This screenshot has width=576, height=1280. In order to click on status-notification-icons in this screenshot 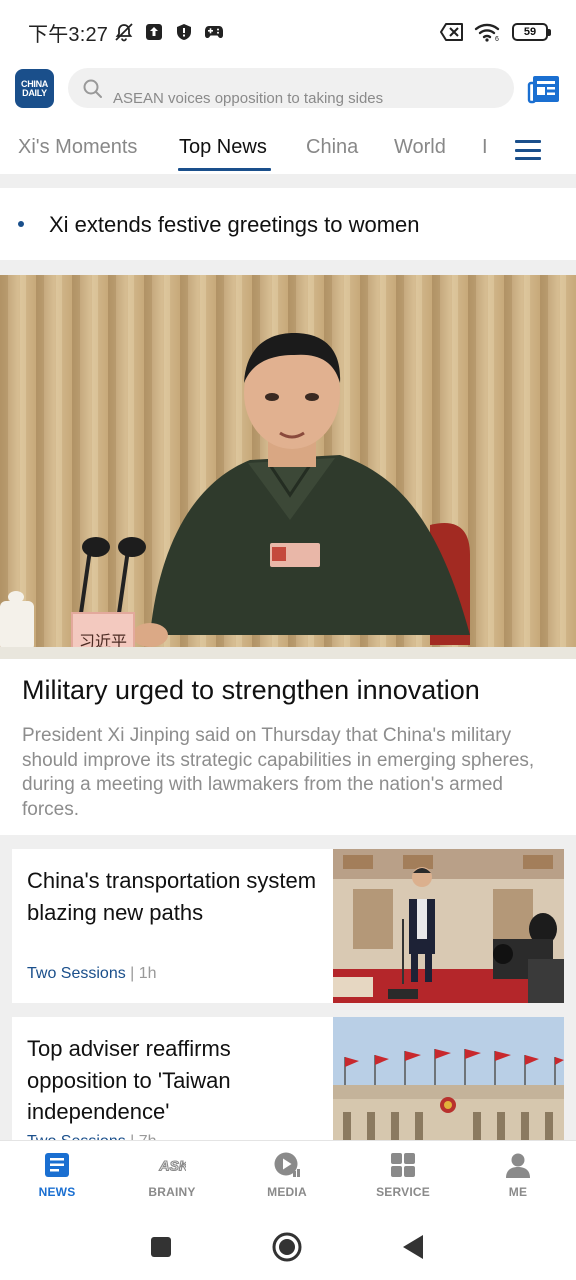, I will do `click(169, 32)`.